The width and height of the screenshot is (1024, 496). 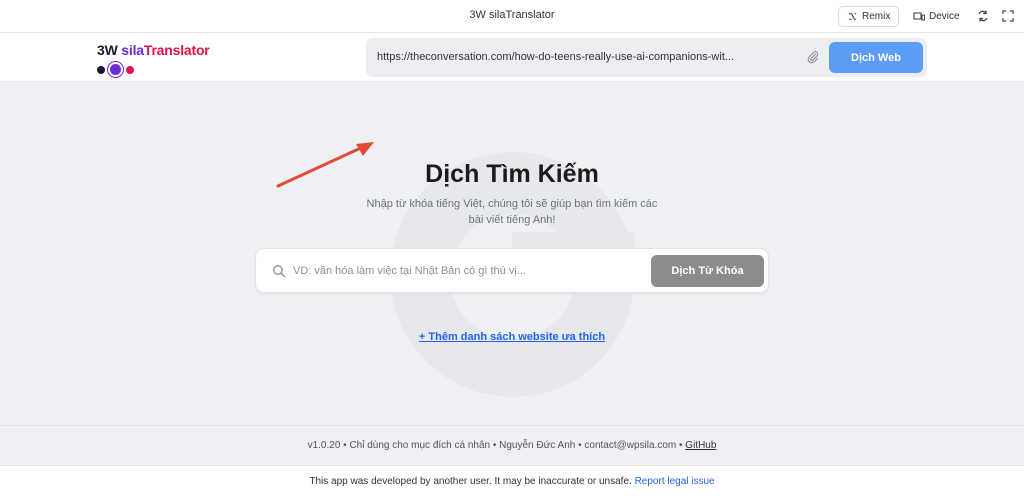 What do you see at coordinates (109, 50) in the screenshot?
I see `logo-part-3w: 3W` at bounding box center [109, 50].